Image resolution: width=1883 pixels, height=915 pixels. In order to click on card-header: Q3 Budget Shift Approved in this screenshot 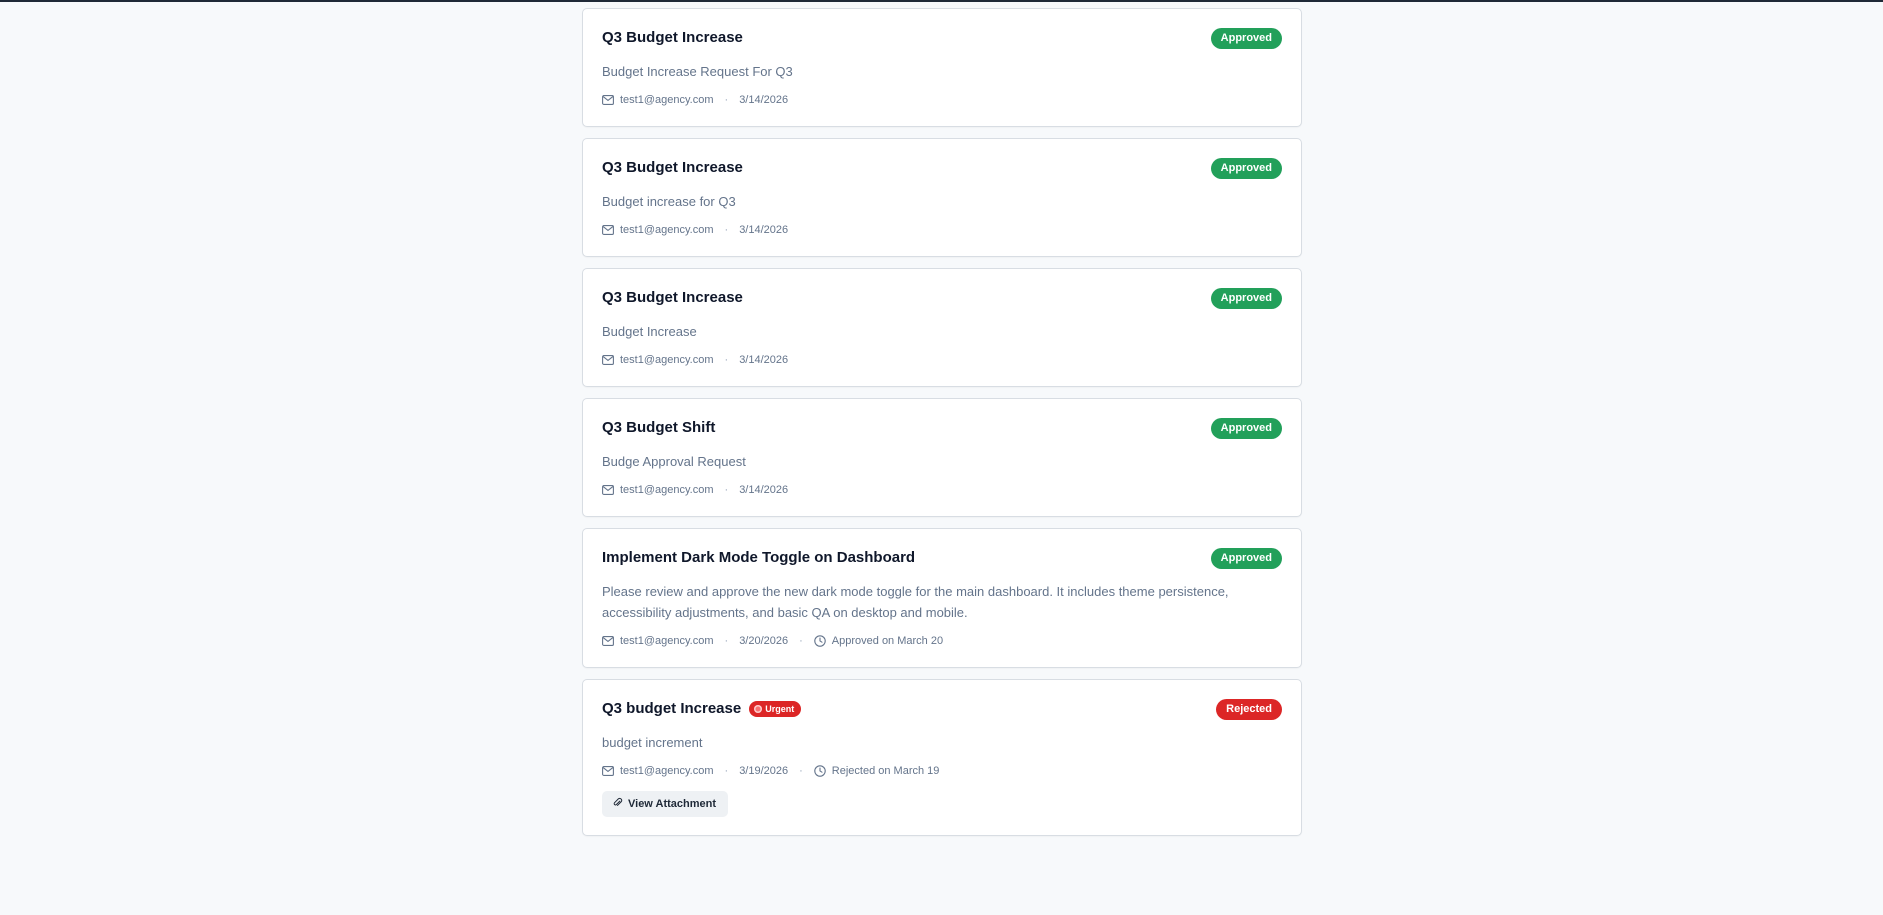, I will do `click(942, 428)`.